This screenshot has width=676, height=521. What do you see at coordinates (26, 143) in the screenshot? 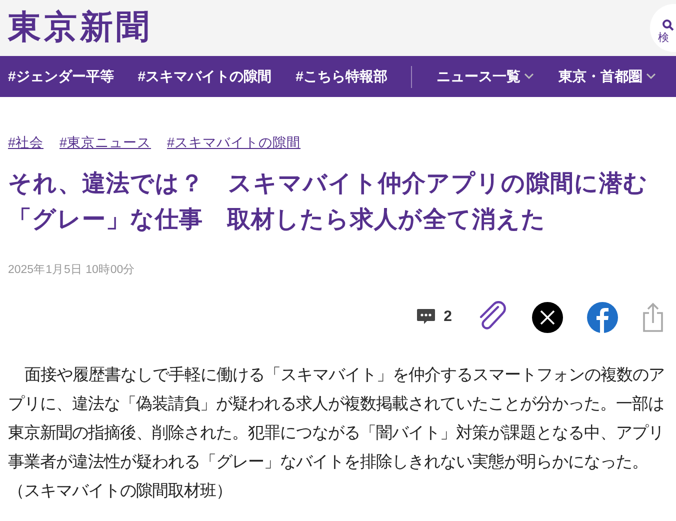
I see `tag-link: #社会` at bounding box center [26, 143].